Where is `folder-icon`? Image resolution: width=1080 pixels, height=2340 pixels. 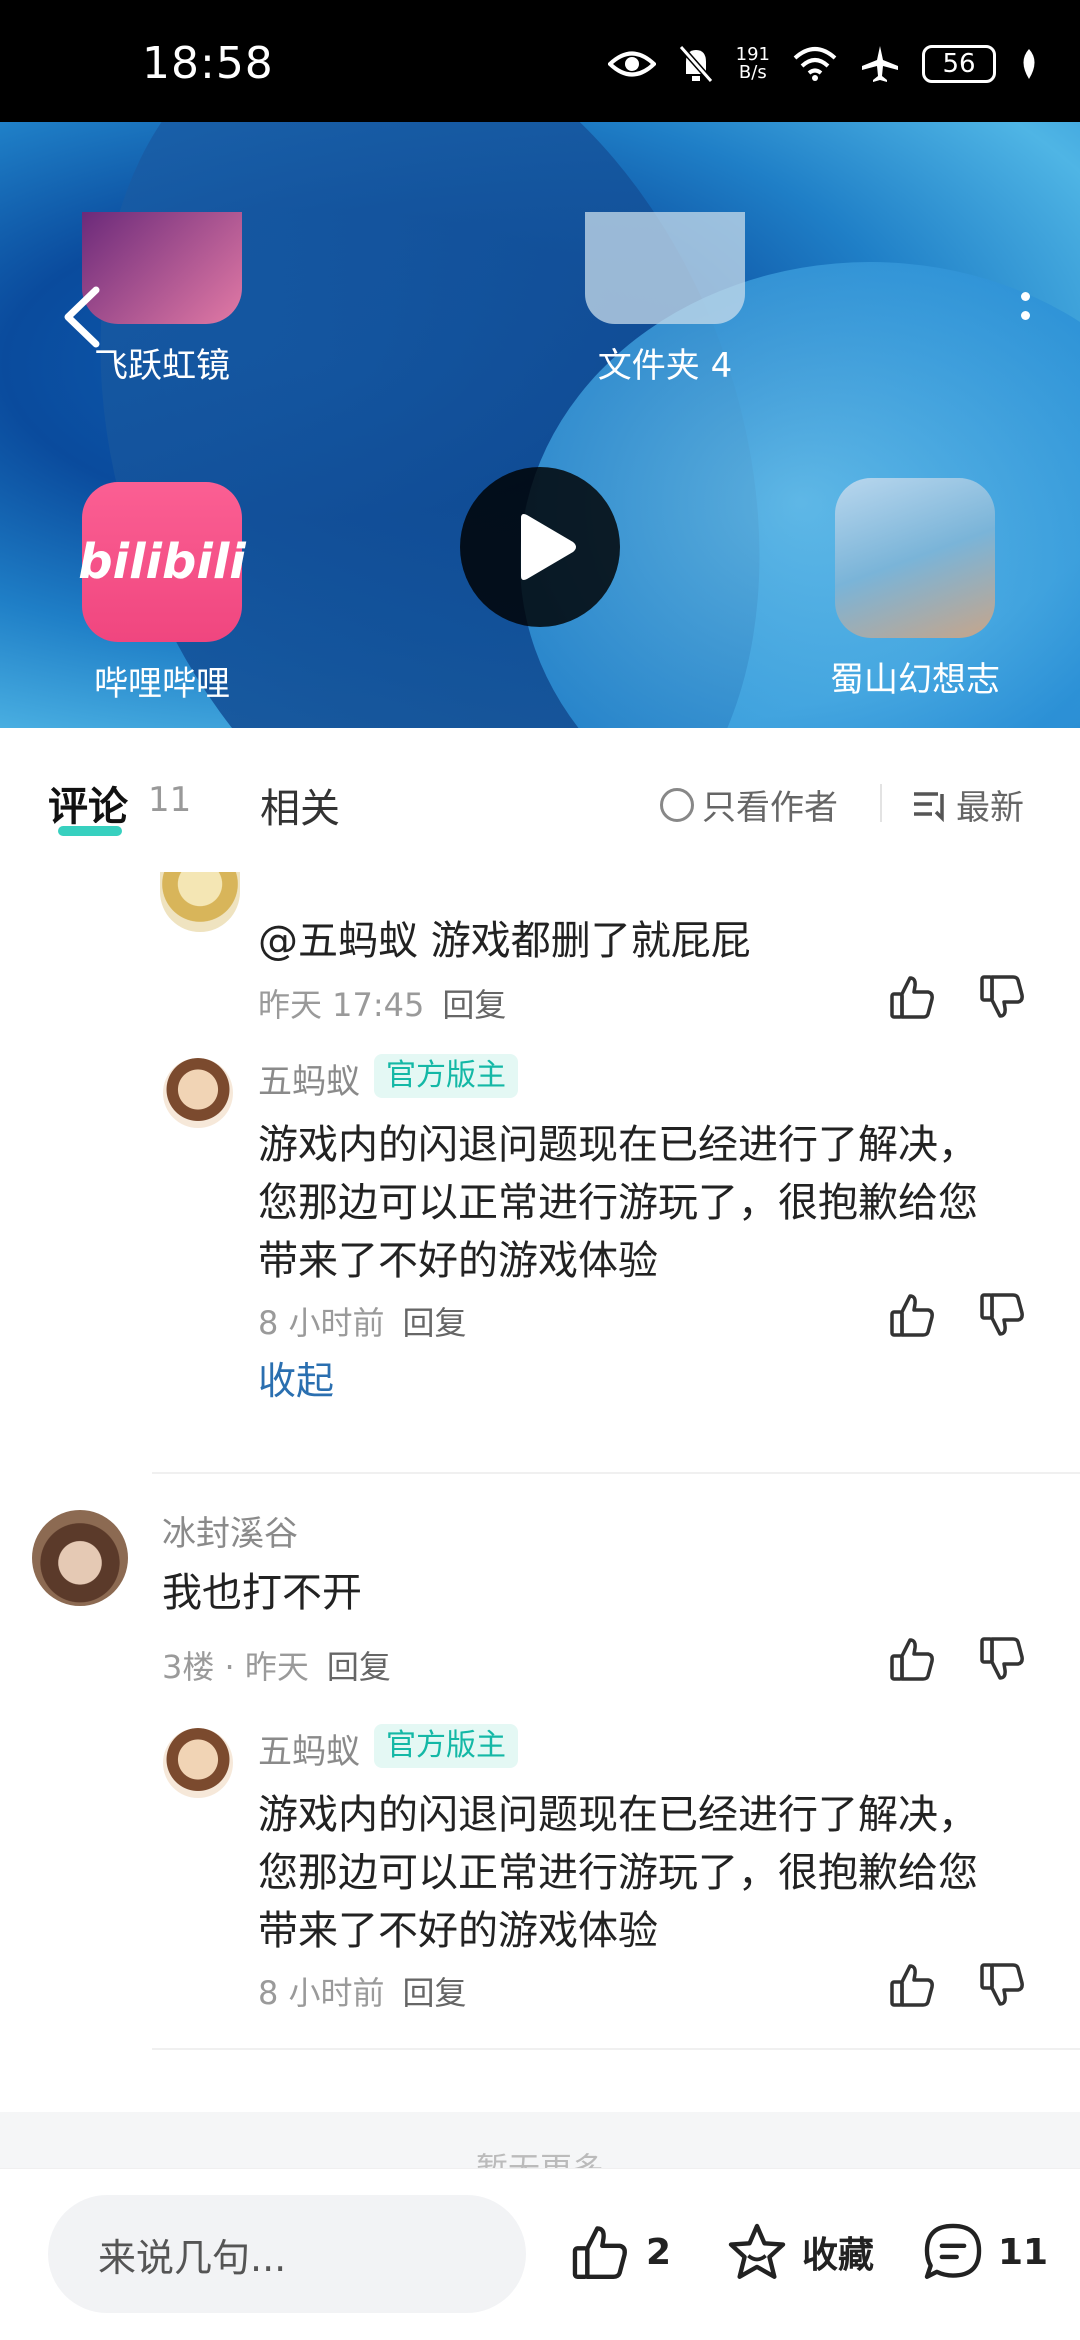
folder-icon is located at coordinates (665, 268).